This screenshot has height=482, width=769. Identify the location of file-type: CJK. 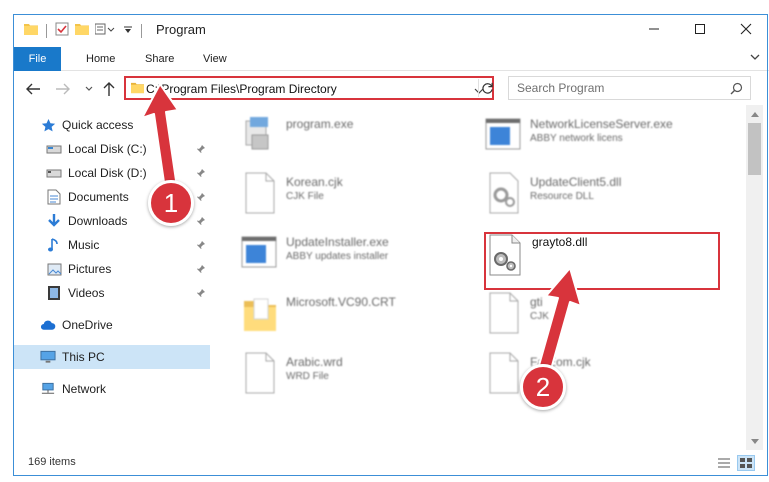
(539, 316).